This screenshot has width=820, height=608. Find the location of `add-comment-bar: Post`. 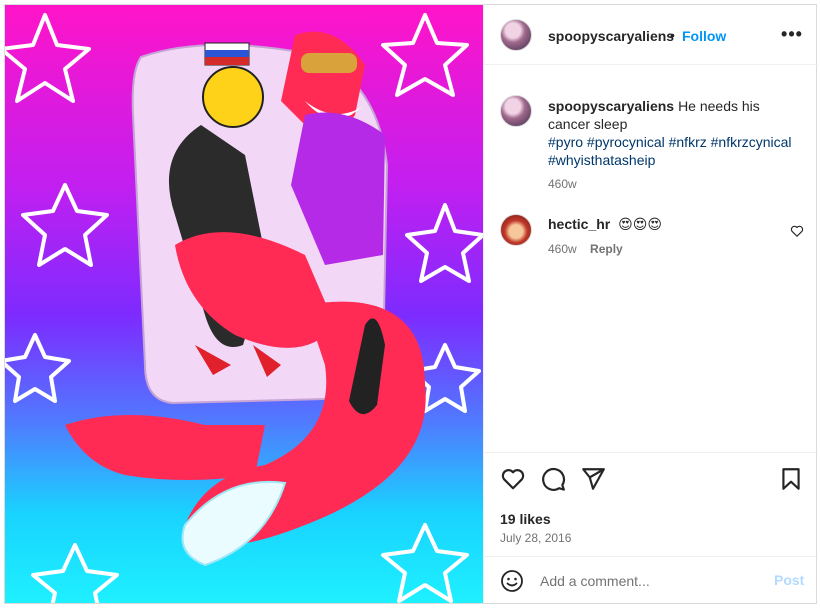

add-comment-bar: Post is located at coordinates (651, 579).